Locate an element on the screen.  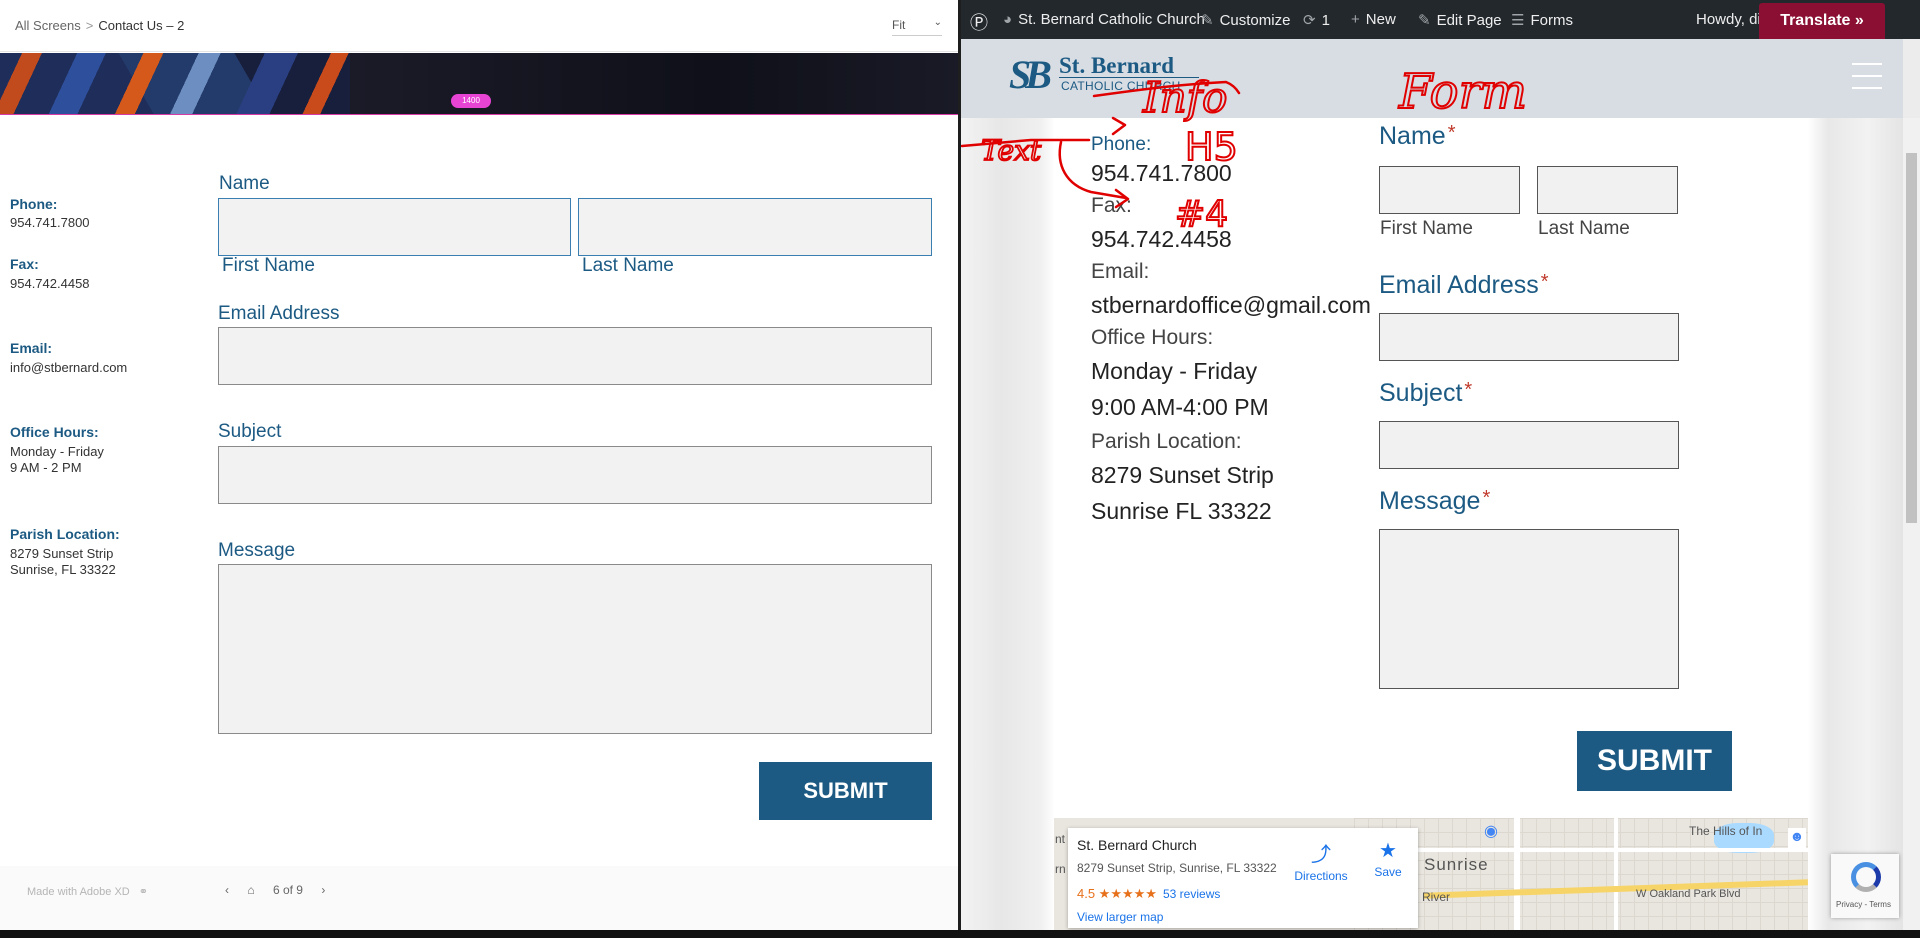
wp-name-label-text: Name is located at coordinates (1412, 136).